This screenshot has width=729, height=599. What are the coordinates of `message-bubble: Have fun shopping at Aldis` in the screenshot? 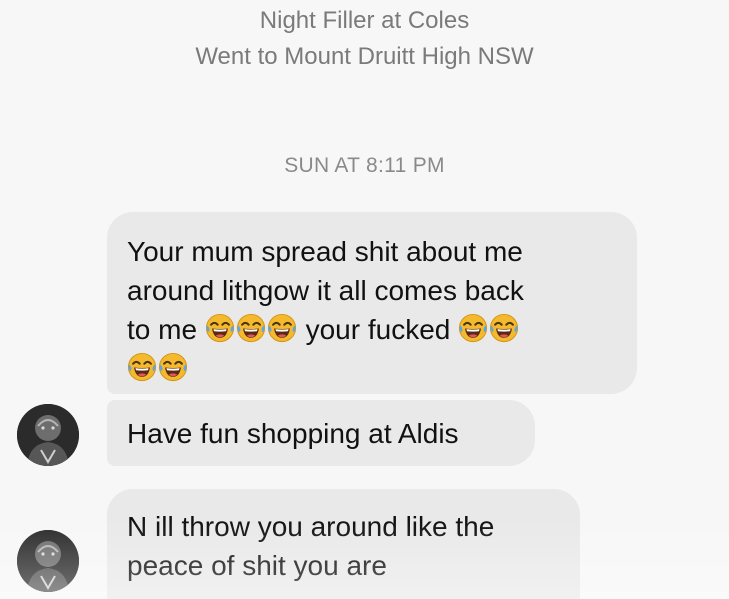 It's located at (321, 433).